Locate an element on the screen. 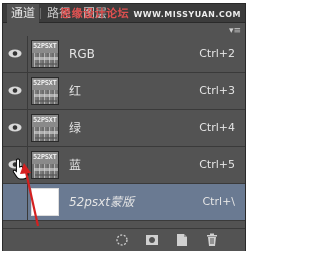 Image resolution: width=320 pixels, height=257 pixels. channel-name: 52psxt蒙版 is located at coordinates (101, 202).